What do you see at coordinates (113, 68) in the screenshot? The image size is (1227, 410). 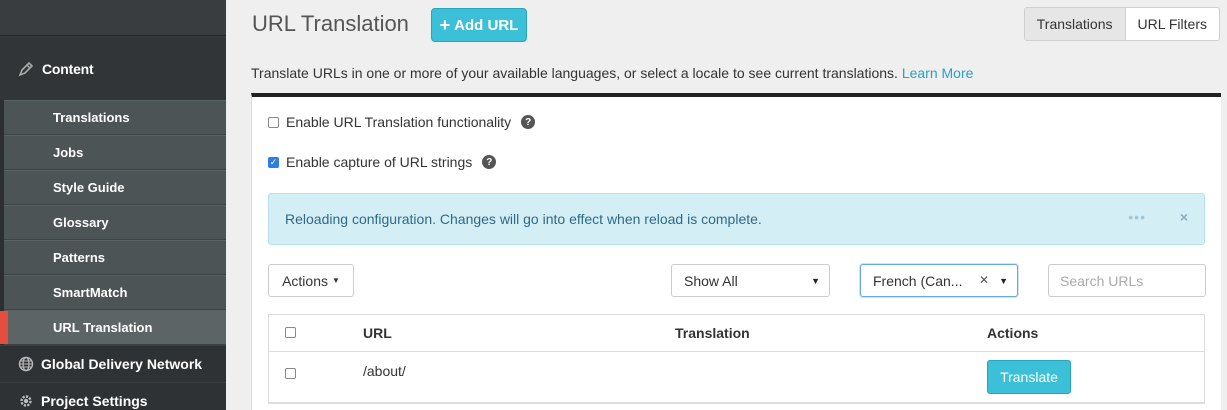 I see `sidebar-section-content: Content` at bounding box center [113, 68].